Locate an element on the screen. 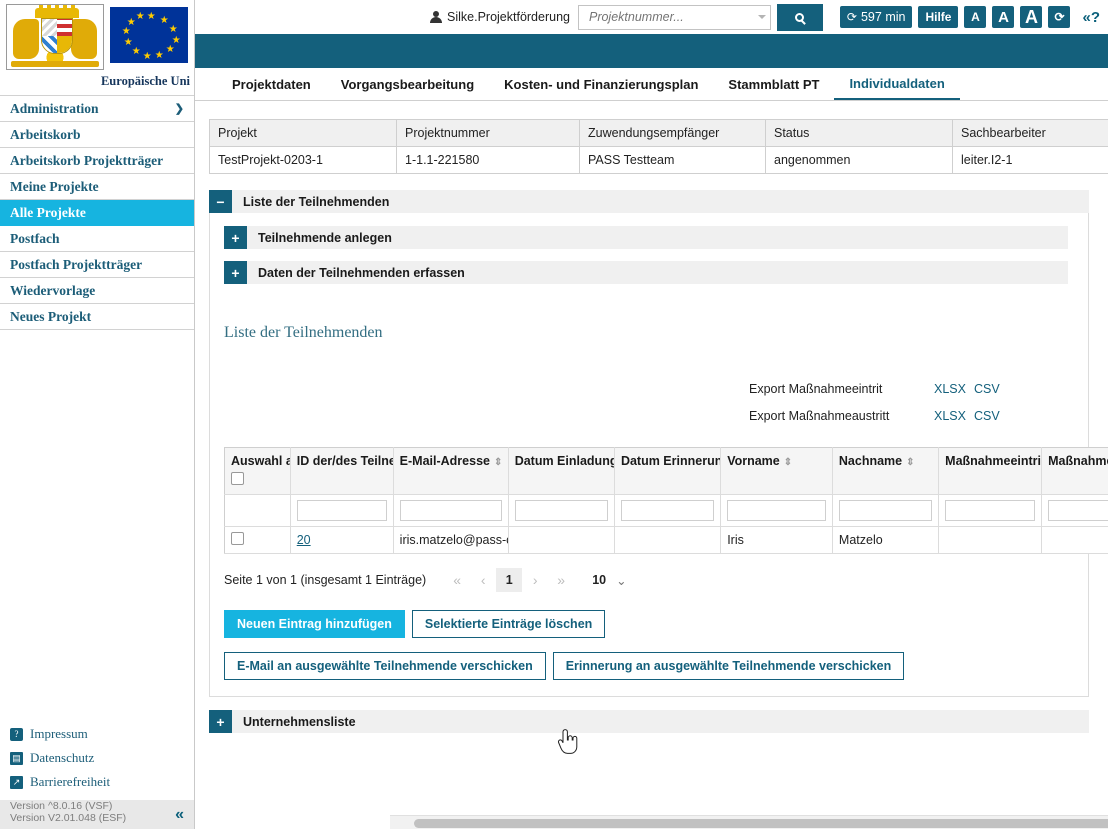  accordion-header-liste-der-teilnehmenden: − Liste der Teilnehmenden is located at coordinates (649, 201).